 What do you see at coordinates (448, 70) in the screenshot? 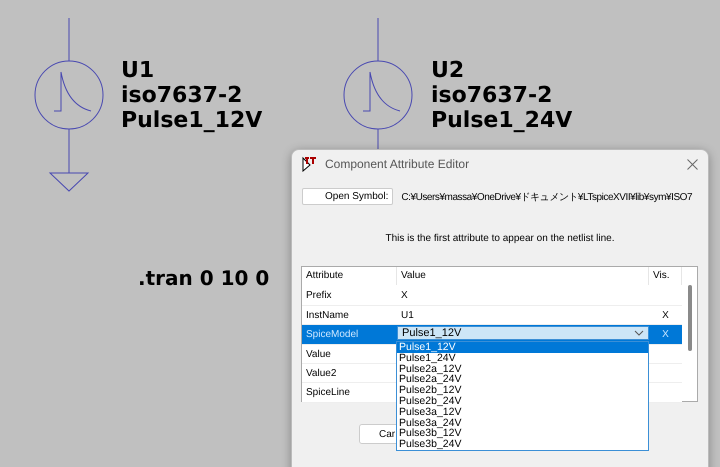
I see `instance-name: U2` at bounding box center [448, 70].